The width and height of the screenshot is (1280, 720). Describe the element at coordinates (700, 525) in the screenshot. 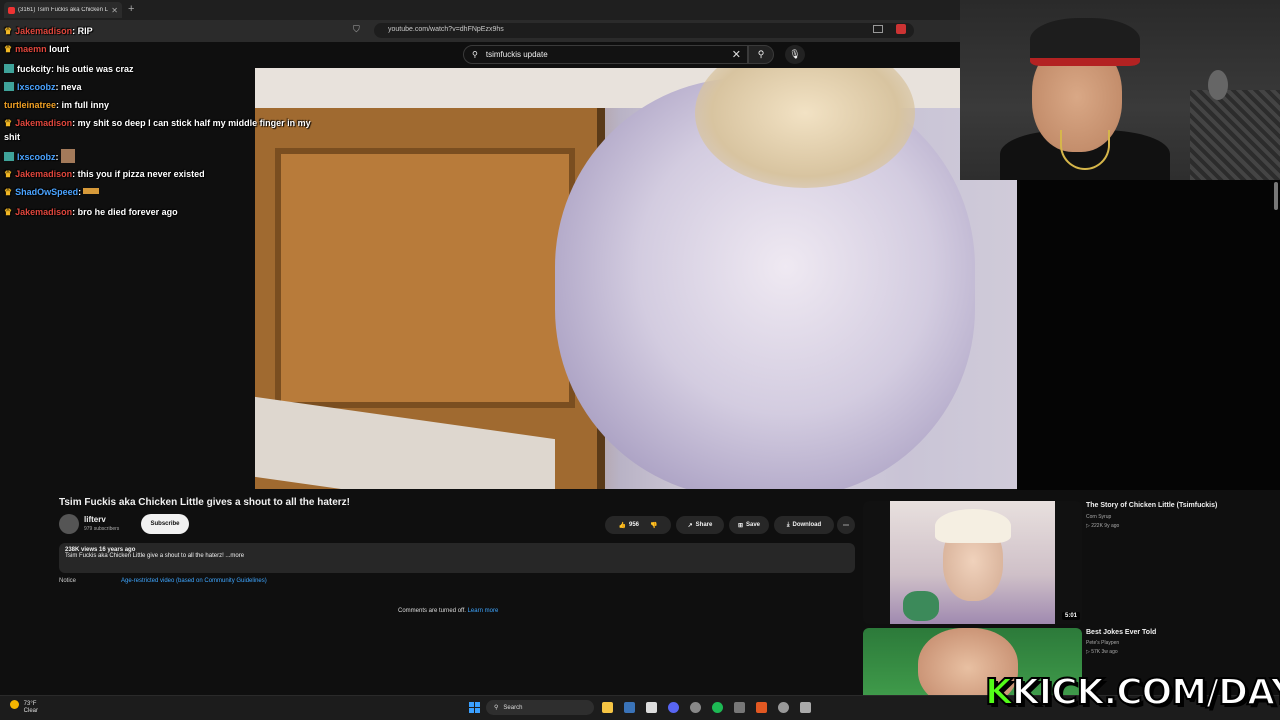

I see `share-button: ↗ Share` at that location.